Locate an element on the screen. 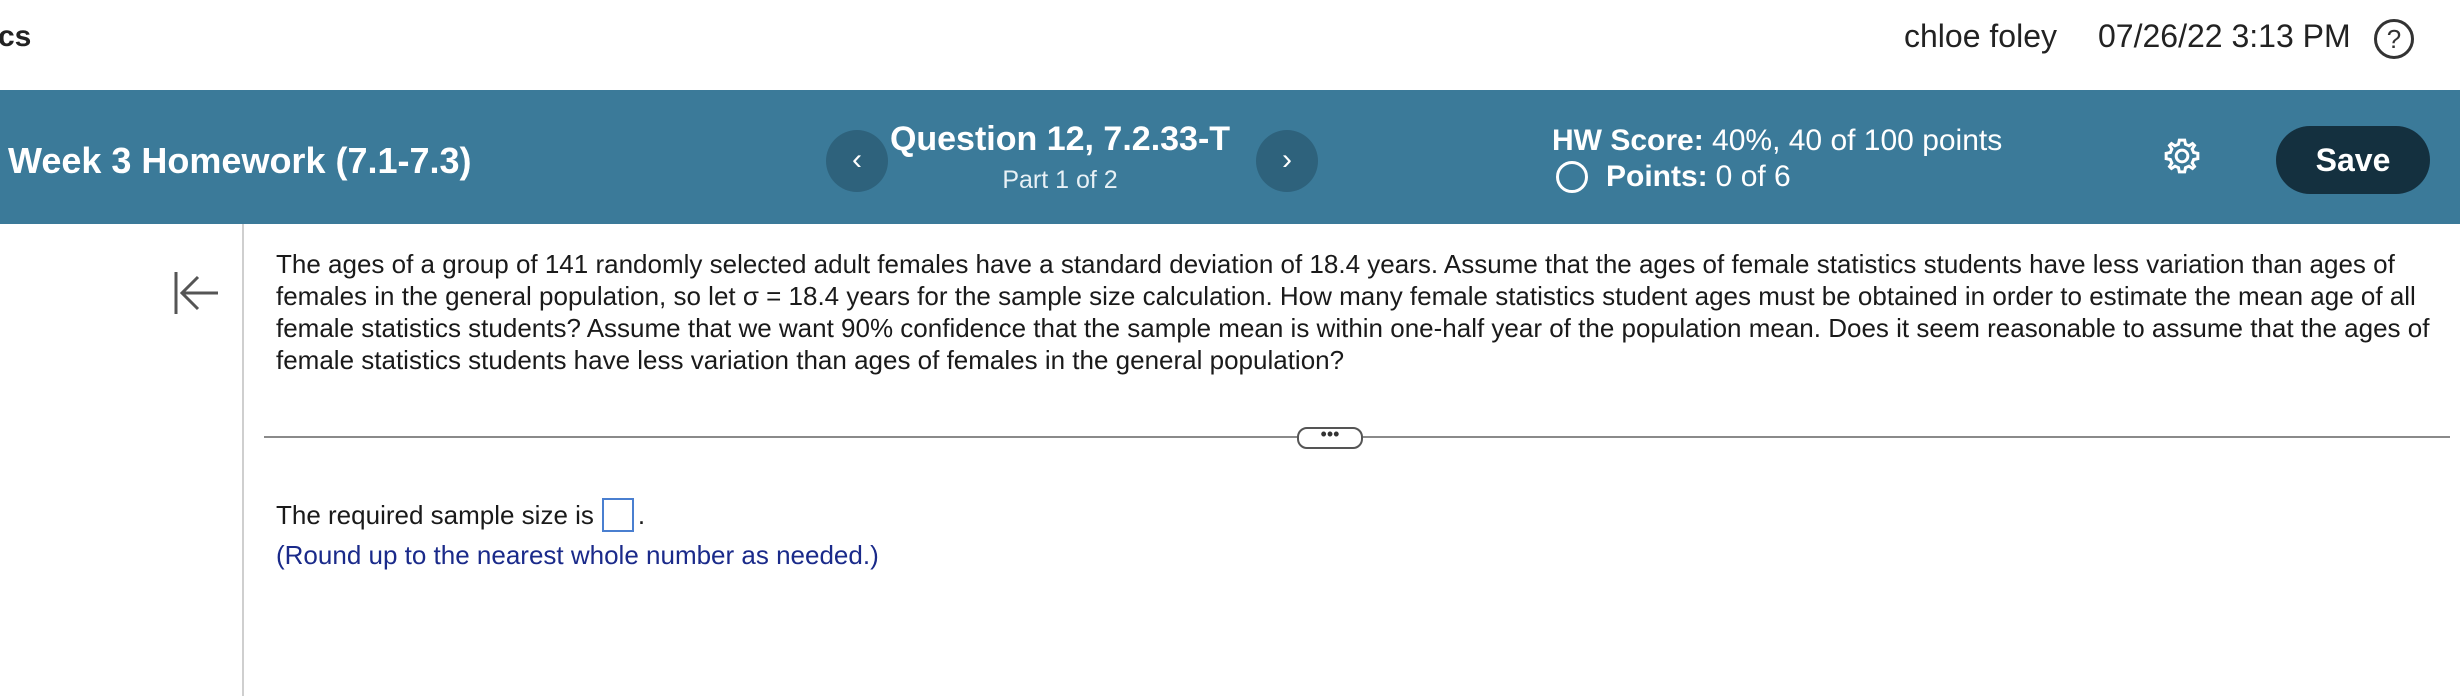 This screenshot has width=2460, height=696. previous-question-button: ‹ is located at coordinates (857, 161).